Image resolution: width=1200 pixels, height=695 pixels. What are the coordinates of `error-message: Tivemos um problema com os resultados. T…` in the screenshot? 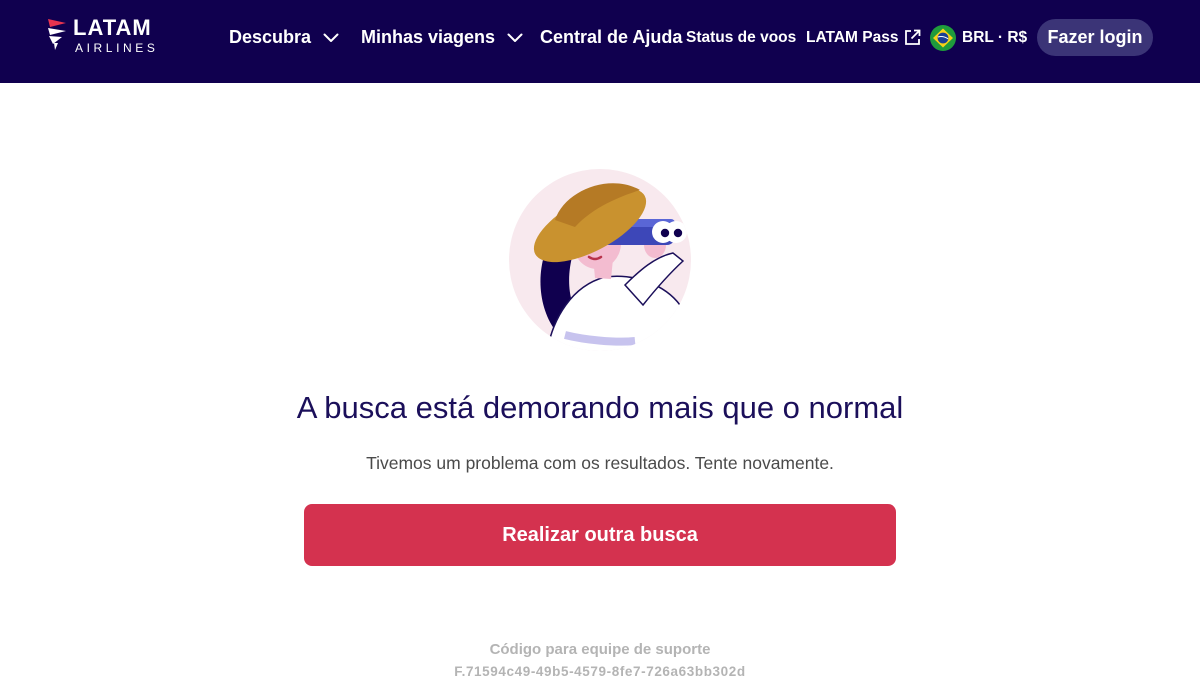 It's located at (600, 463).